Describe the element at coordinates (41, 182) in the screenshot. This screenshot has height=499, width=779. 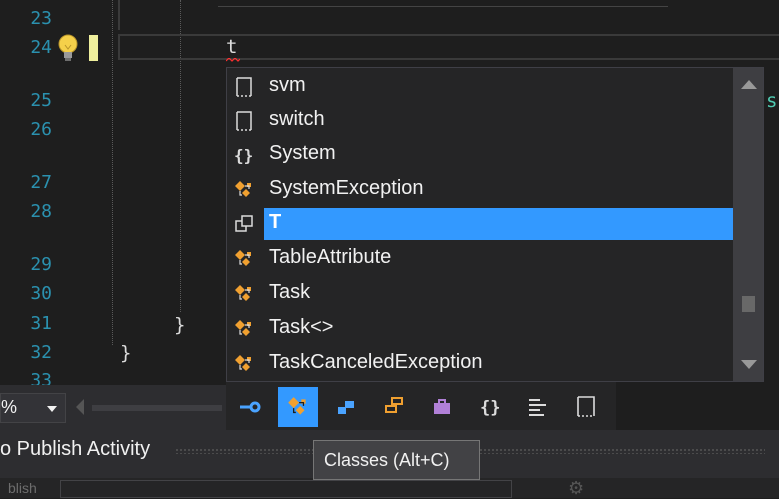
I see `line-number: 27` at that location.